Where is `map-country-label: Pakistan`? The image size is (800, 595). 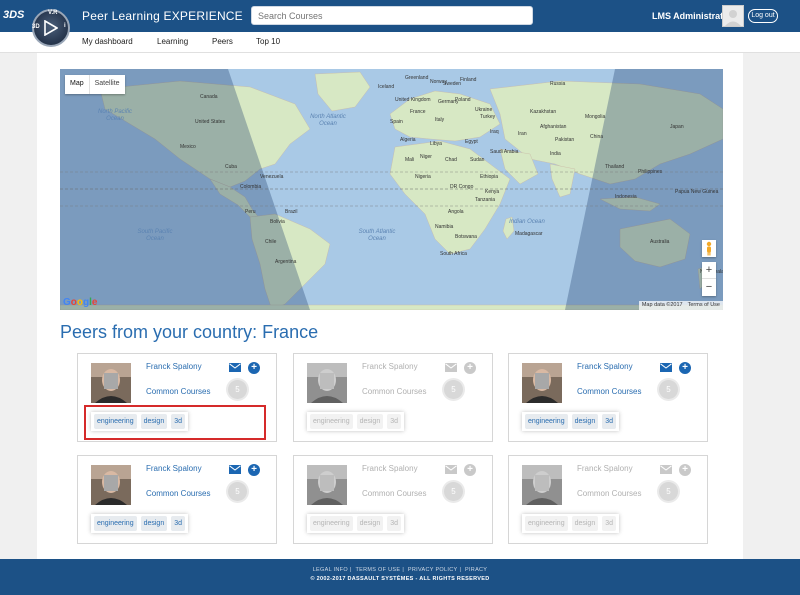 map-country-label: Pakistan is located at coordinates (565, 140).